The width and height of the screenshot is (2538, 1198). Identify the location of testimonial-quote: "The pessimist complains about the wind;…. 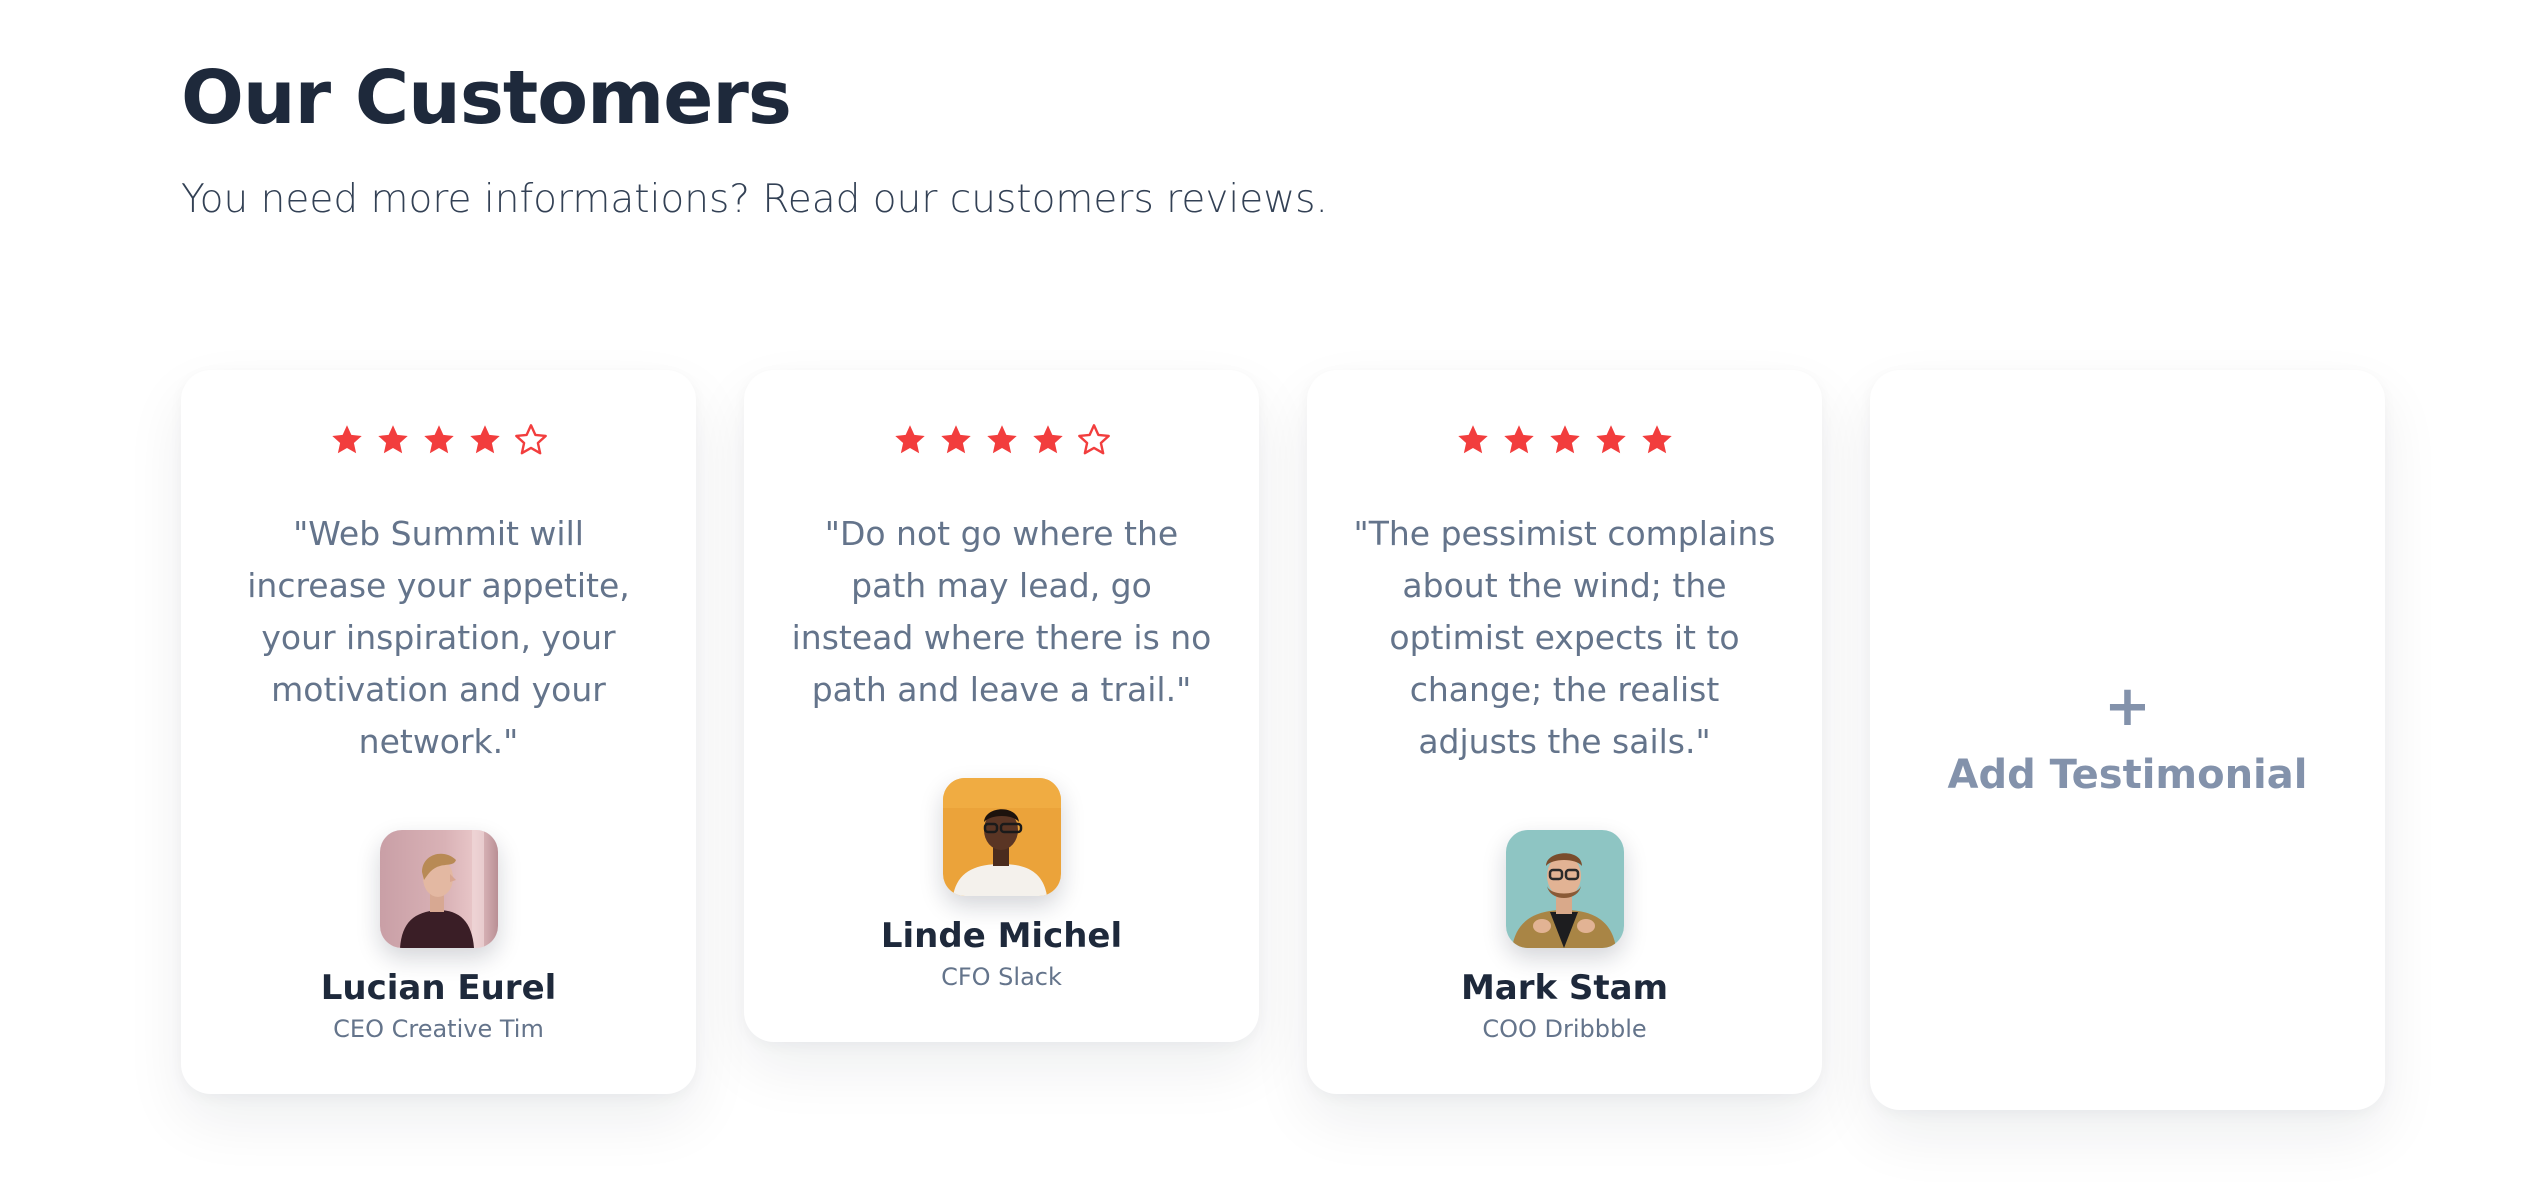
(1564, 637).